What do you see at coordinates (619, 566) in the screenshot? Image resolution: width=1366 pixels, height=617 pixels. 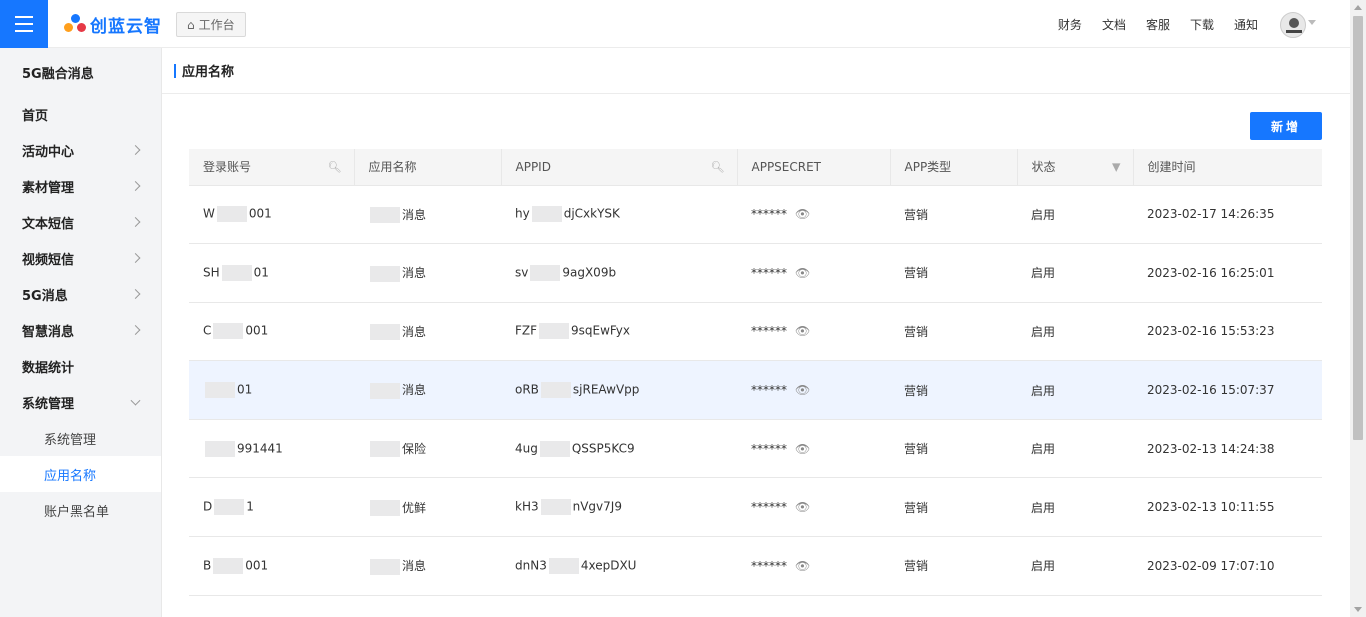 I see `cell-appid: dnN3 4xepDXU` at bounding box center [619, 566].